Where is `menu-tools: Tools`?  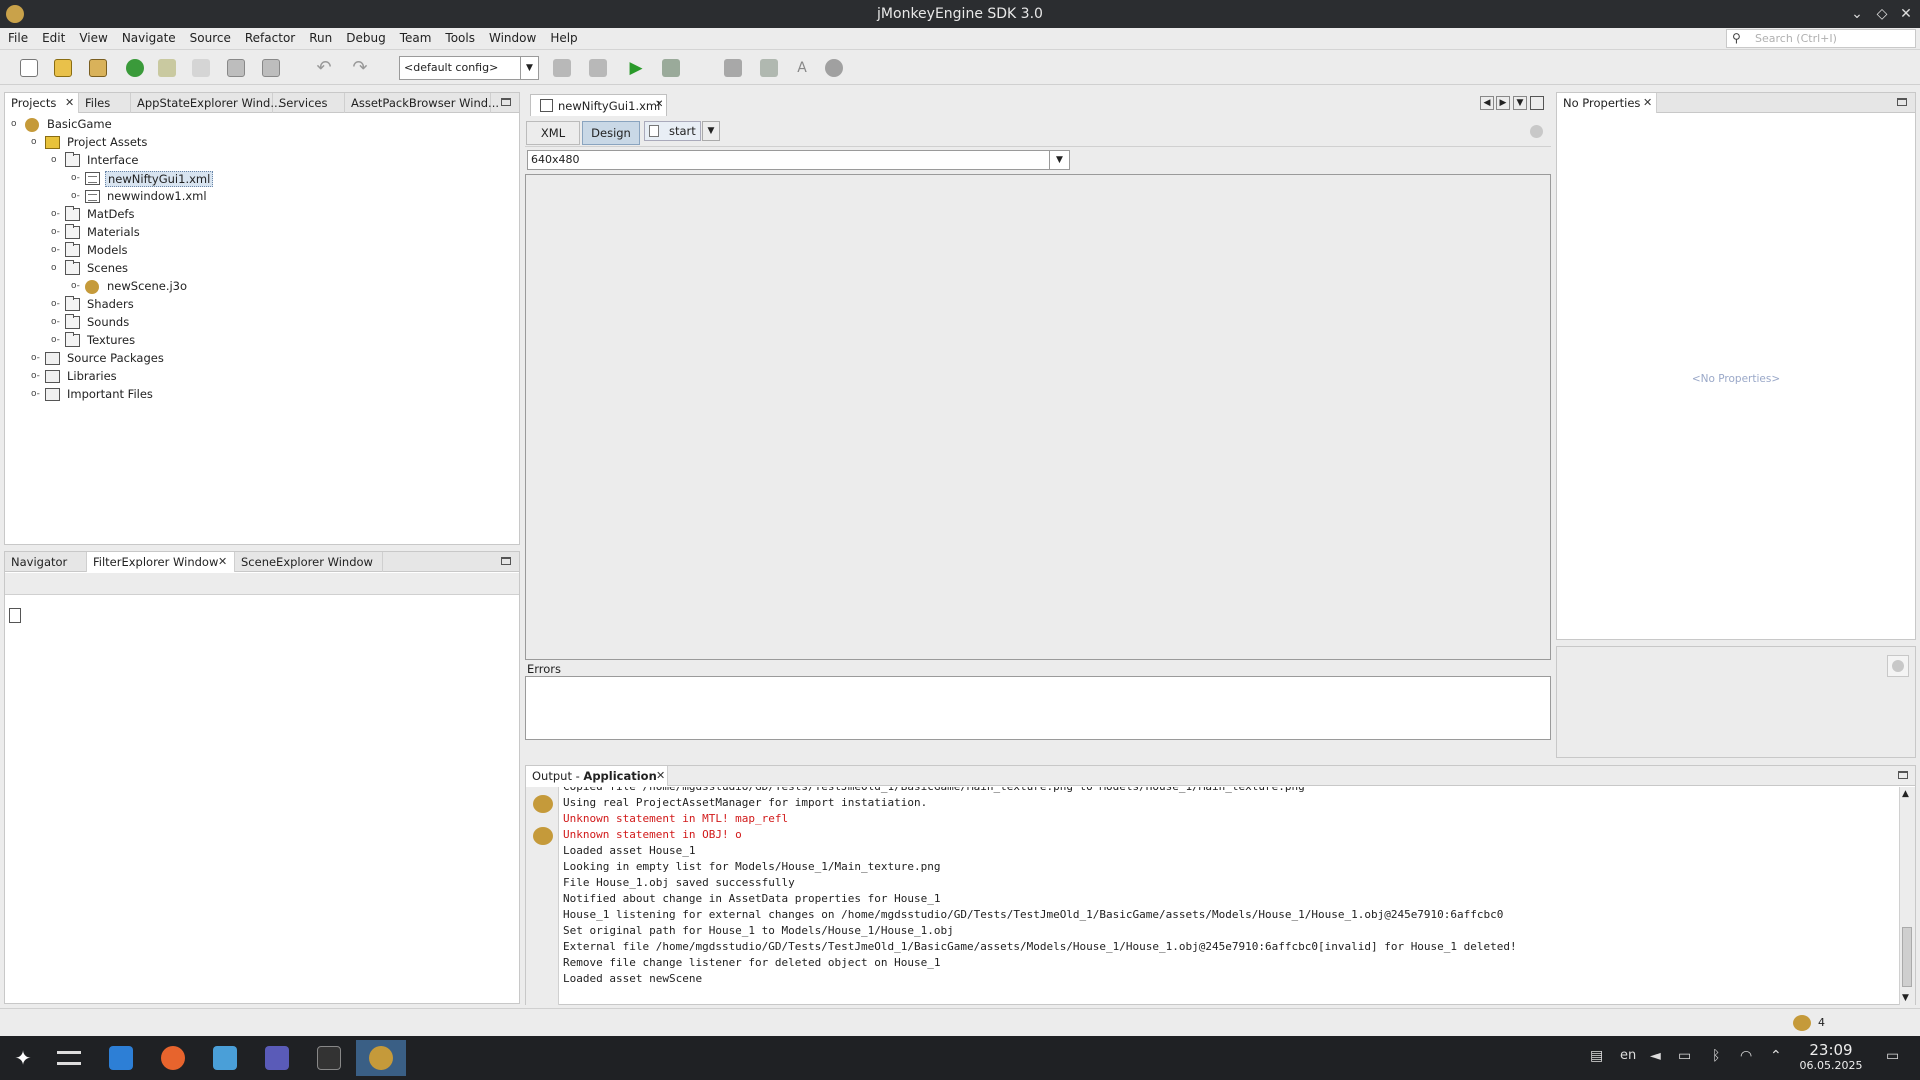
menu-tools: Tools is located at coordinates (459, 39).